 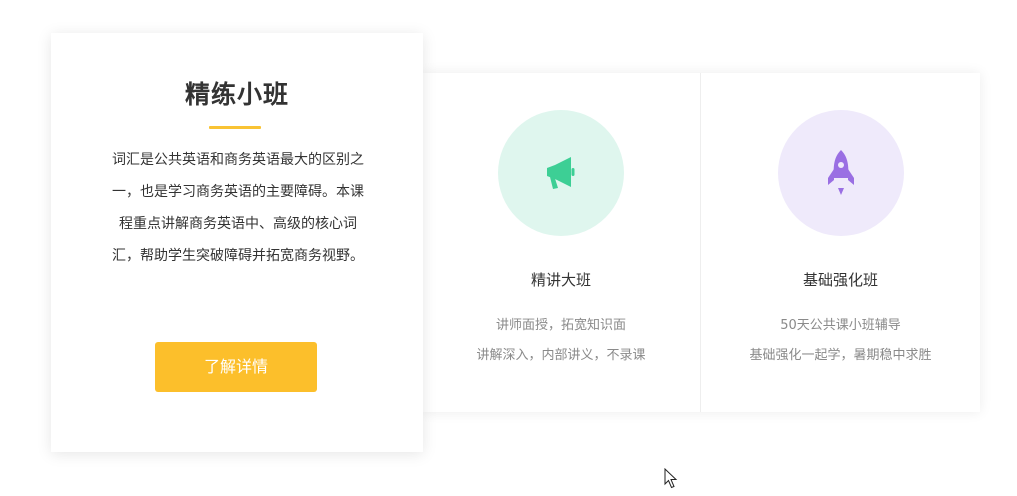 I want to click on megaphone-icon, so click(x=561, y=173).